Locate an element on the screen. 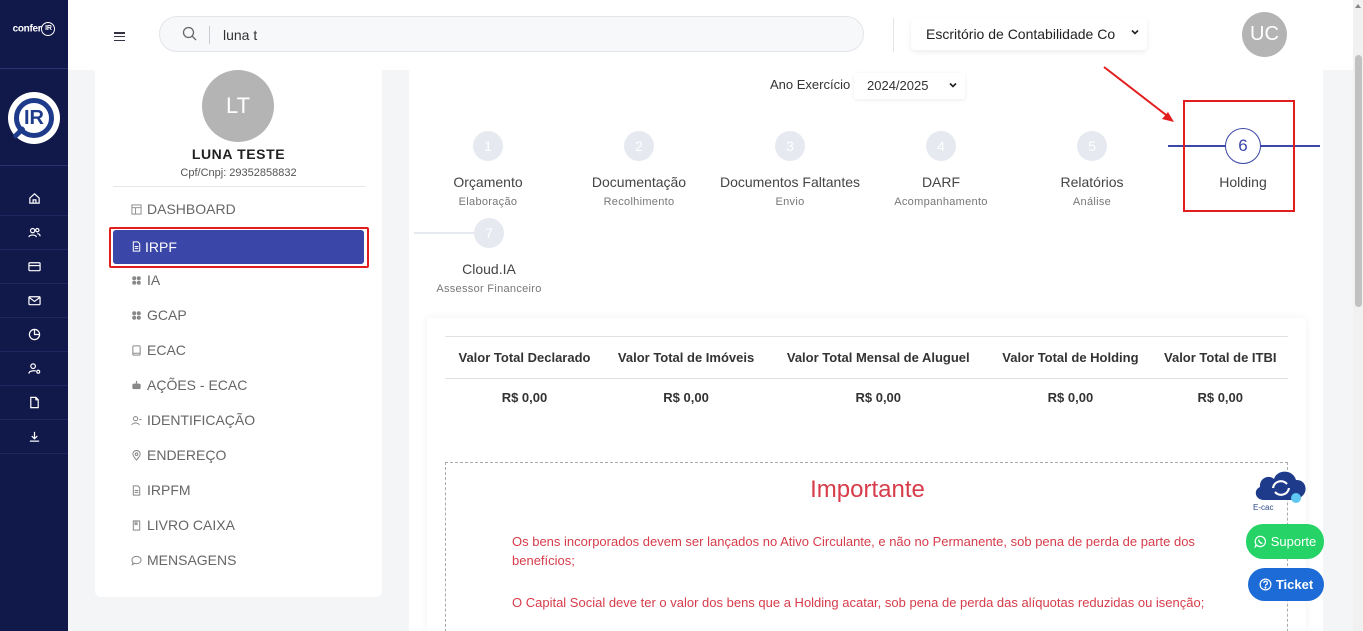 Image resolution: width=1363 pixels, height=631 pixels. annotation-arrow-icon is located at coordinates (1138, 94).